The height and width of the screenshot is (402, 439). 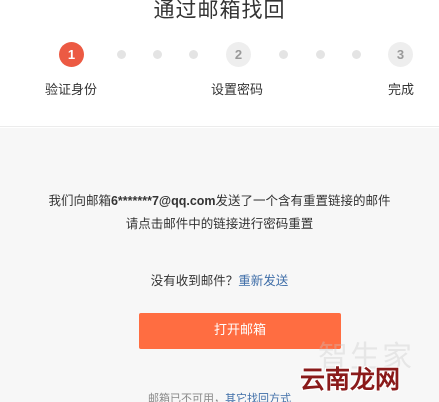 What do you see at coordinates (401, 90) in the screenshot?
I see `step-3-label: 完成` at bounding box center [401, 90].